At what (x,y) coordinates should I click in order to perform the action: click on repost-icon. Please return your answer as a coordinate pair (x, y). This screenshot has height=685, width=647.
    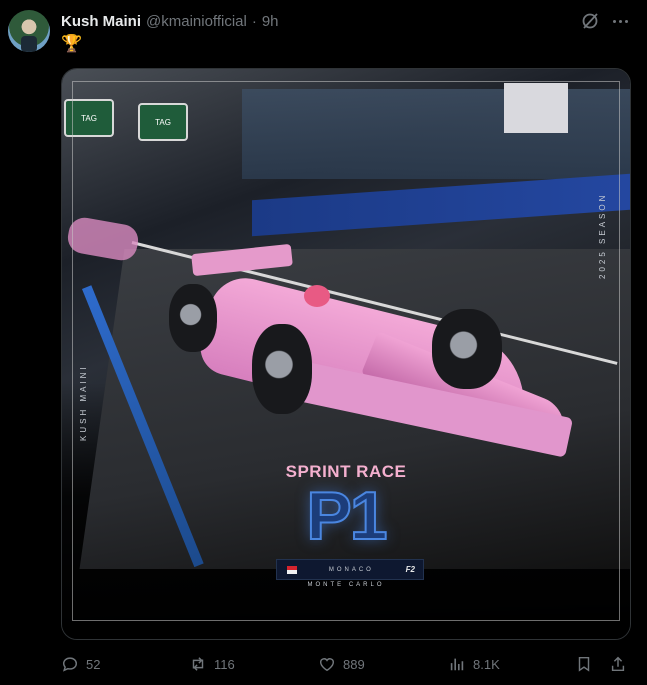
    Looking at the image, I should click on (198, 664).